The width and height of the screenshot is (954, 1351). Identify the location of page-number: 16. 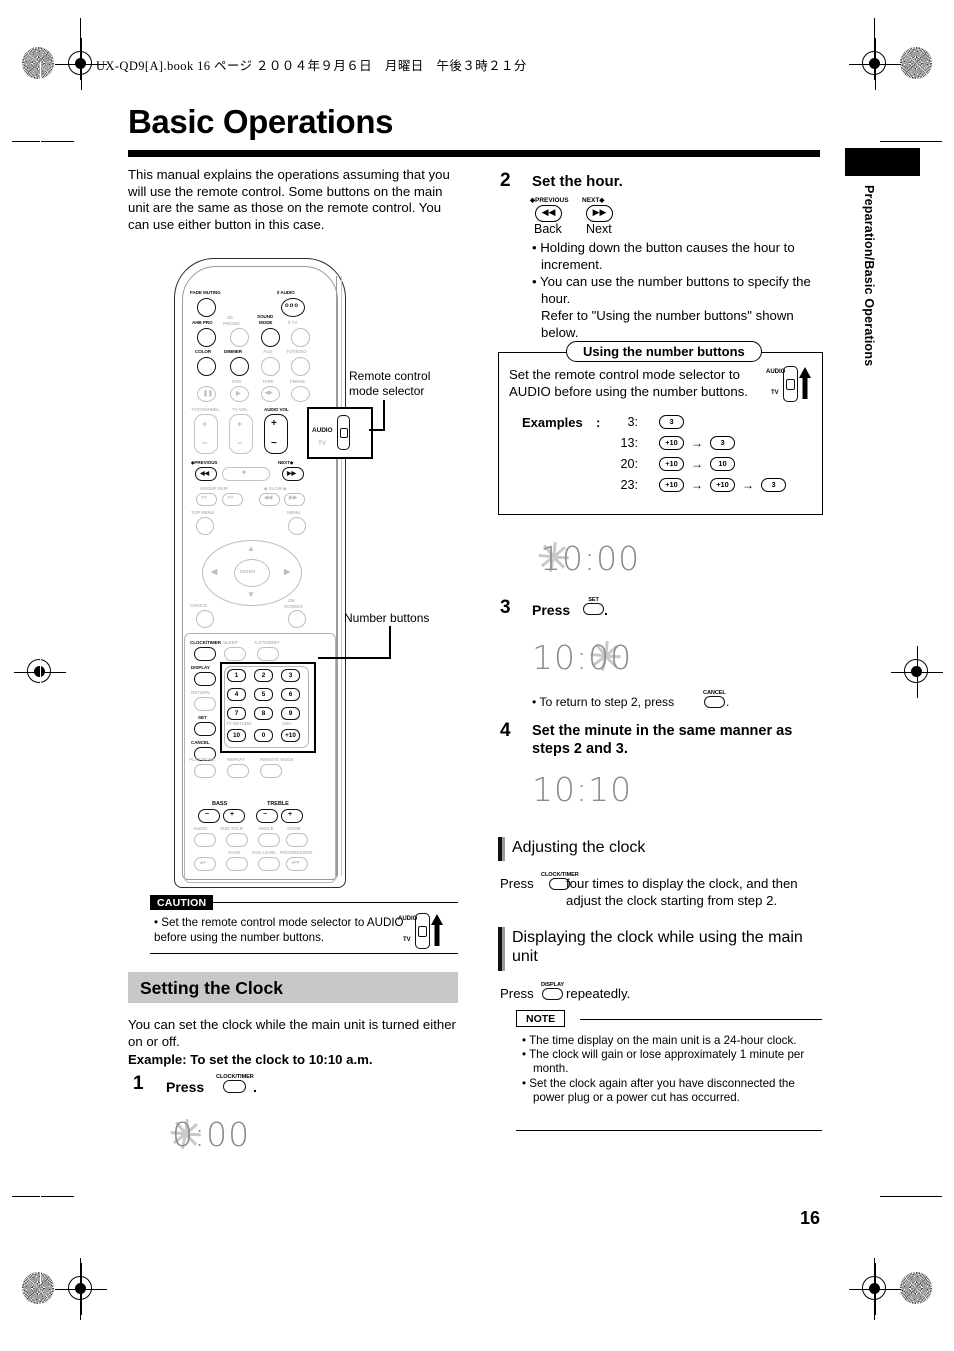
(810, 1218).